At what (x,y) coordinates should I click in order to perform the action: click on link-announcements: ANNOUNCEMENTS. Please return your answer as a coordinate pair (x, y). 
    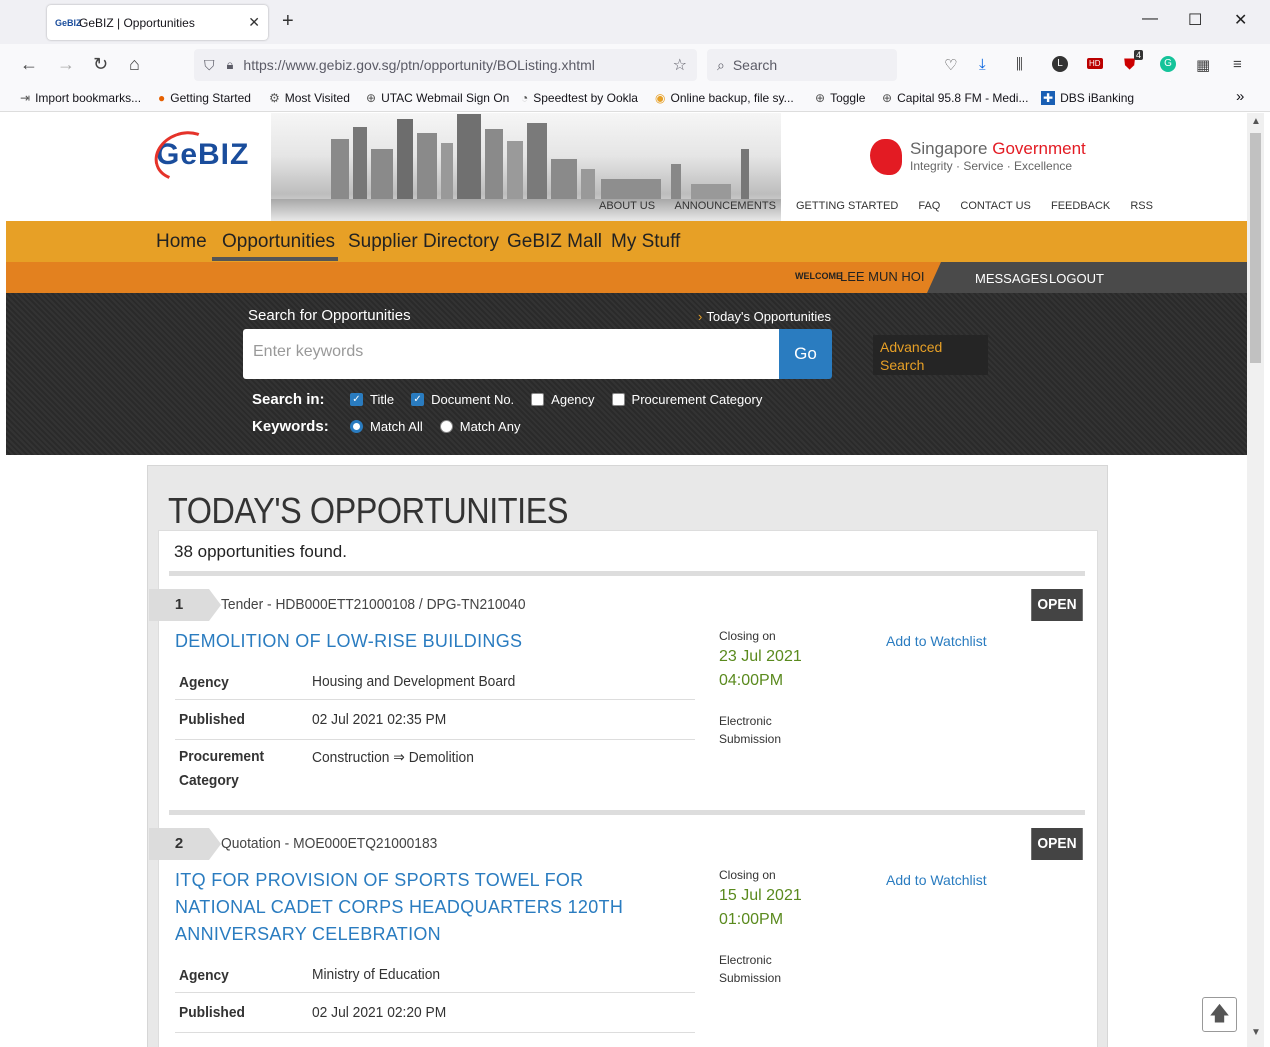
    Looking at the image, I should click on (724, 206).